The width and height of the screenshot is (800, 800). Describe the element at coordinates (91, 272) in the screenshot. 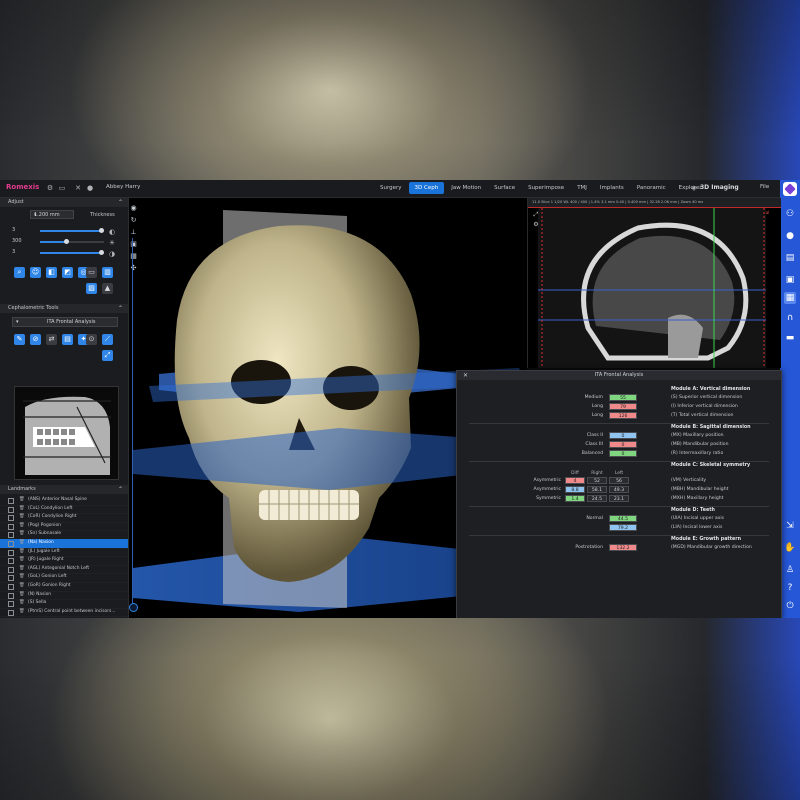

I see `layout-single-icon: ▭` at that location.